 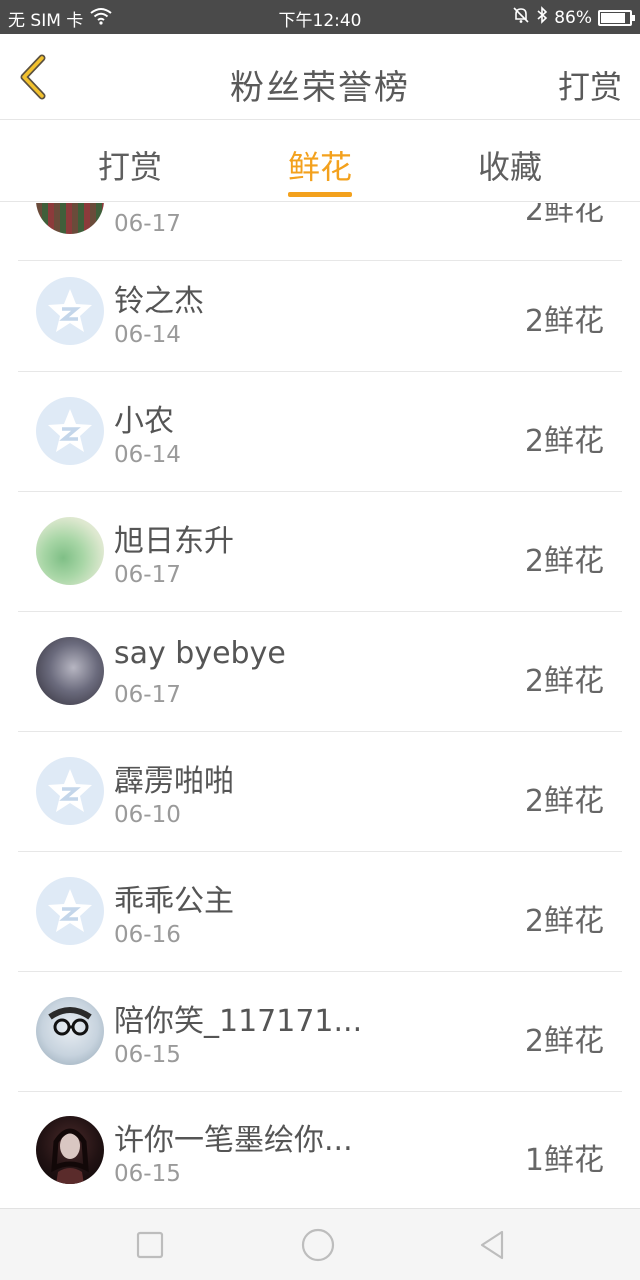 I want to click on list-item: 许你一笔墨绘你... 06-15 1鲜花, so click(x=320, y=1149).